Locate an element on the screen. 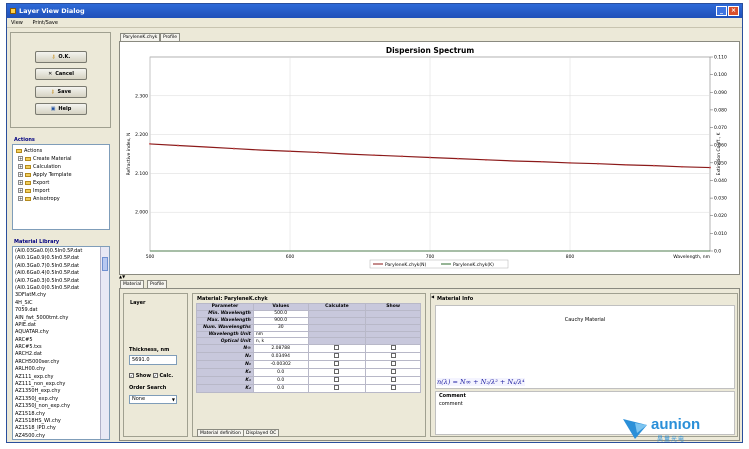  tree-item-calculation: + Calculation is located at coordinates (61, 167).